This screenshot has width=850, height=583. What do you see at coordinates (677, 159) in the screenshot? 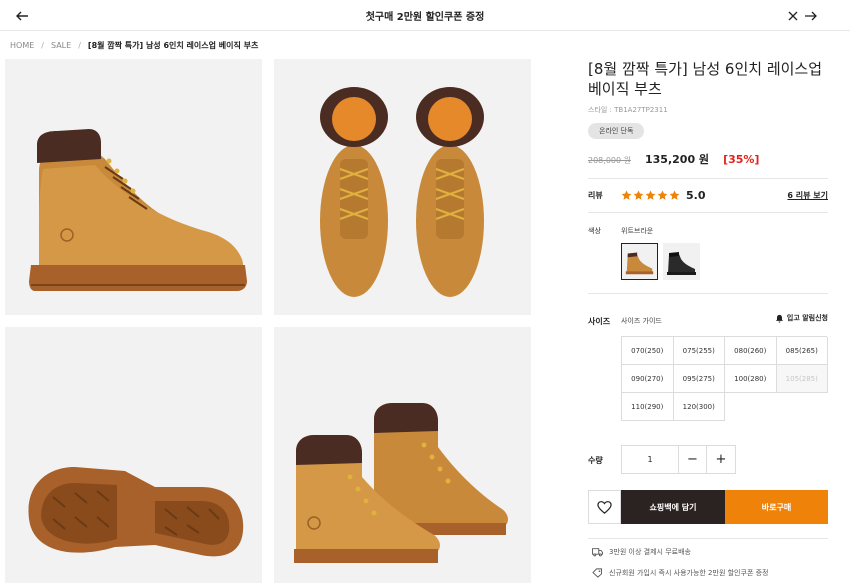
I see `sale-price: 135,200 원` at bounding box center [677, 159].